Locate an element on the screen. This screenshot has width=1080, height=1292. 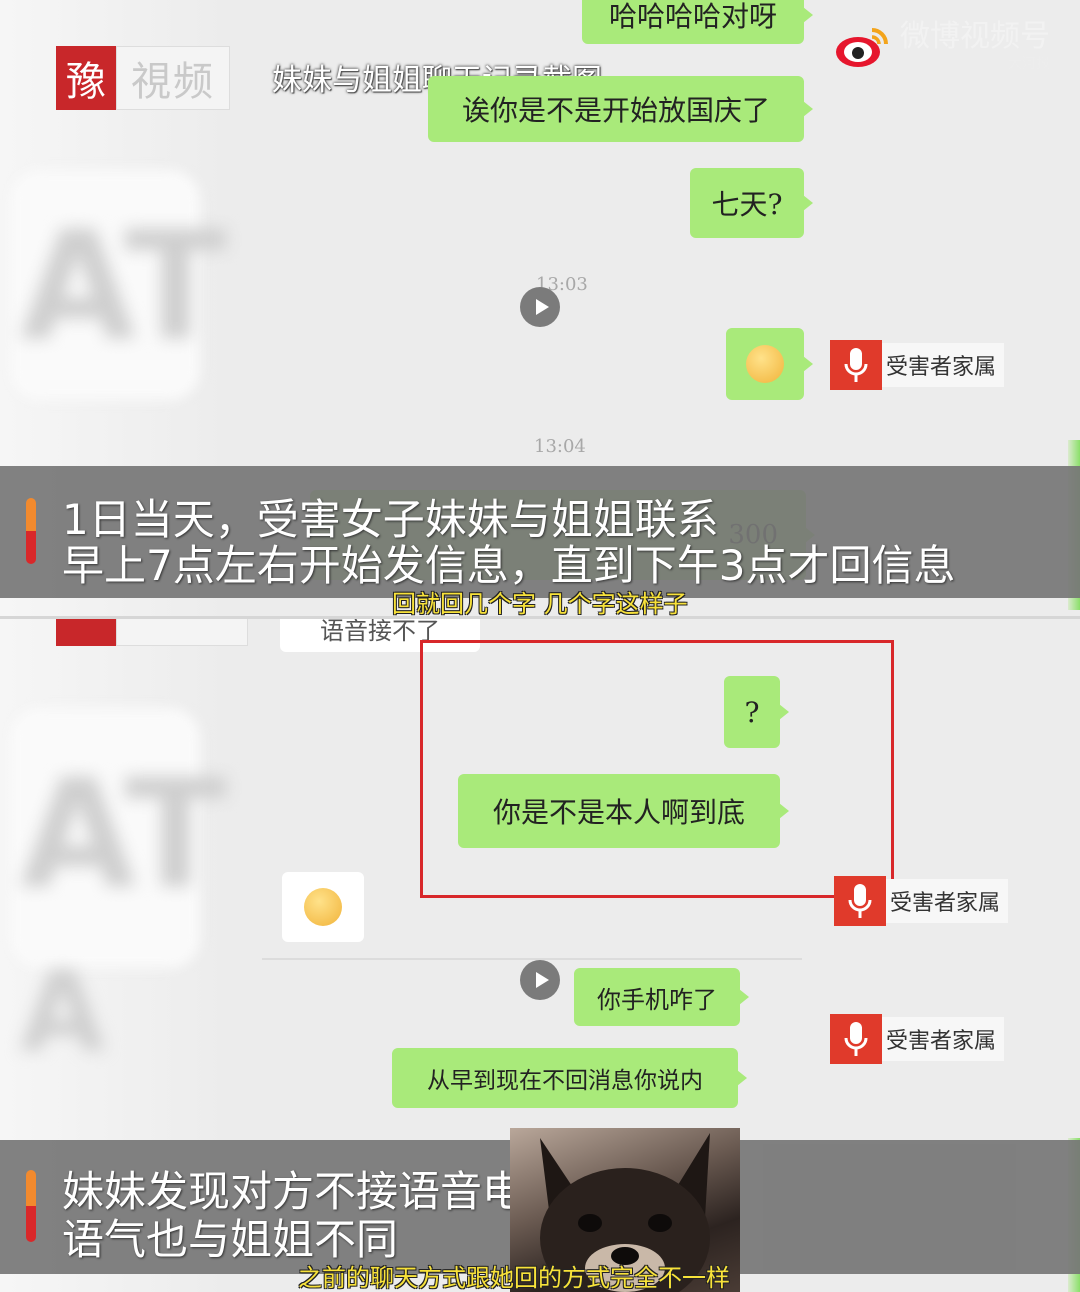
weibo-watermark: 微博视频号 大河报 is located at coordinates (942, 46).